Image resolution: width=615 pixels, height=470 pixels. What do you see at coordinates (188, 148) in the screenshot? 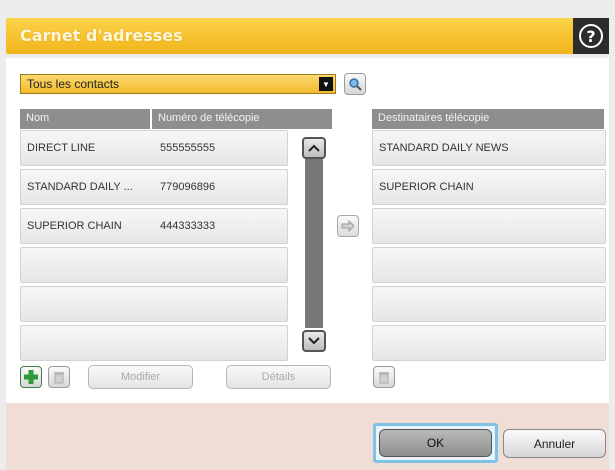
I see `contact-fax: 555555555` at bounding box center [188, 148].